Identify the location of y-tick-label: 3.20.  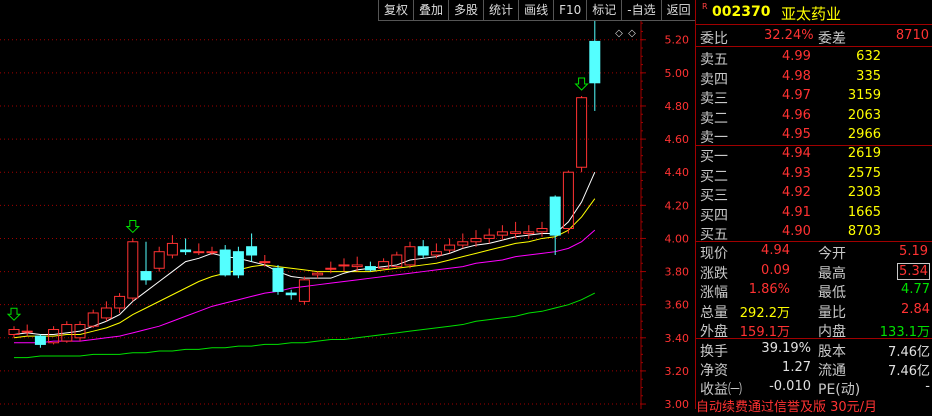
(677, 371).